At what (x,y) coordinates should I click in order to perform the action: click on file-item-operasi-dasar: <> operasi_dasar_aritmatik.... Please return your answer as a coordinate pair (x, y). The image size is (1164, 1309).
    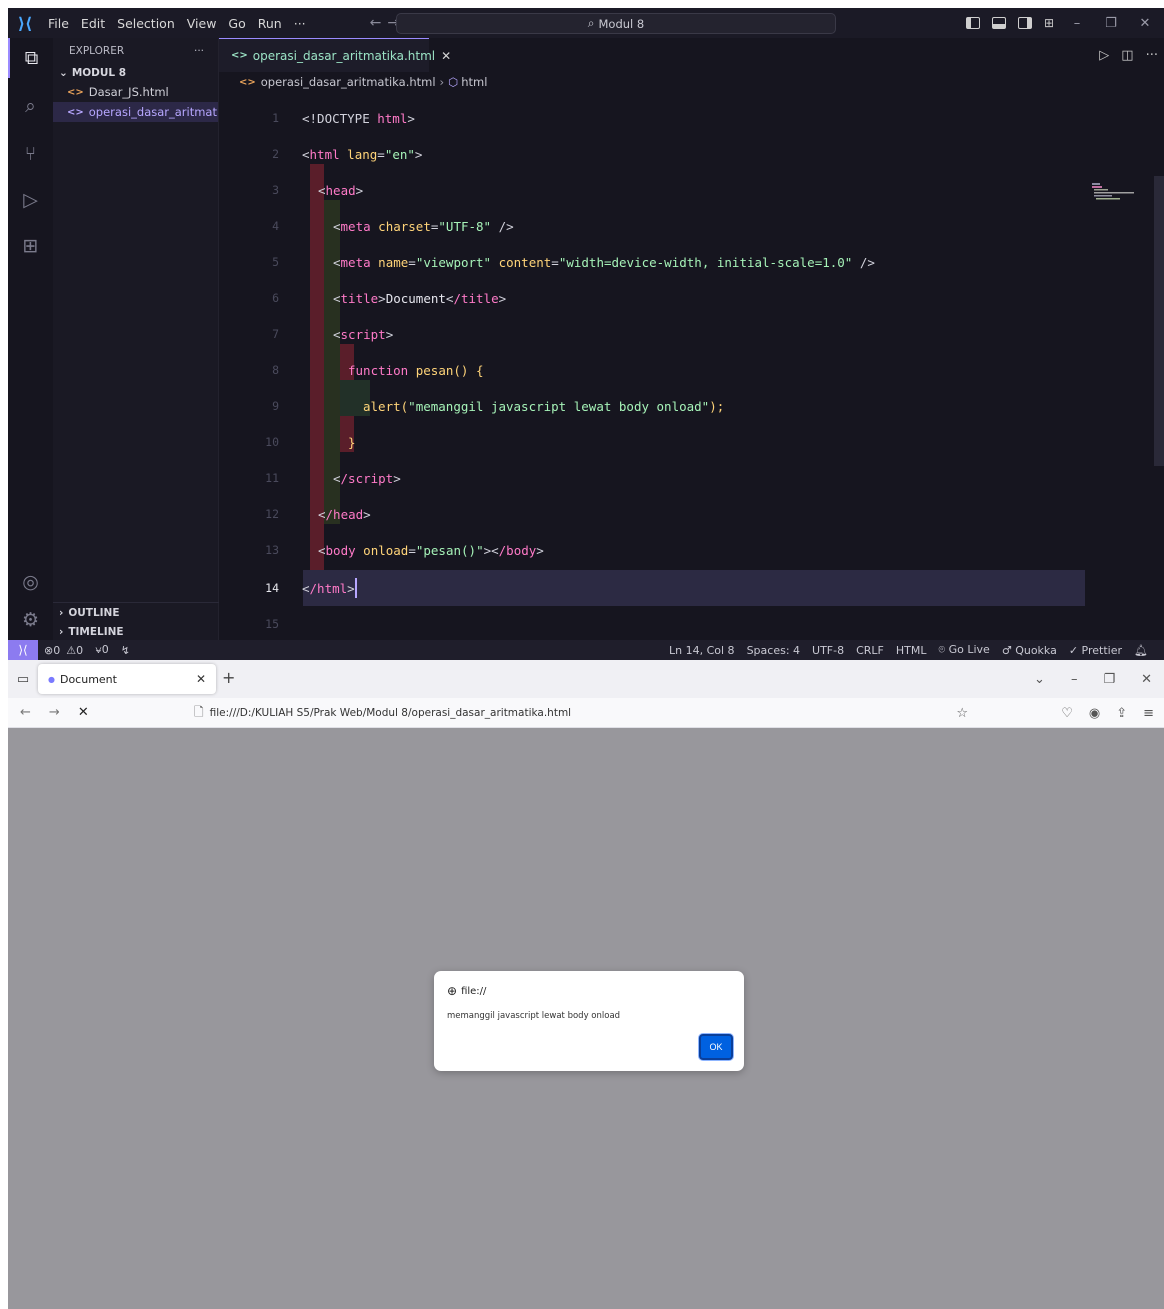
    Looking at the image, I should click on (135, 112).